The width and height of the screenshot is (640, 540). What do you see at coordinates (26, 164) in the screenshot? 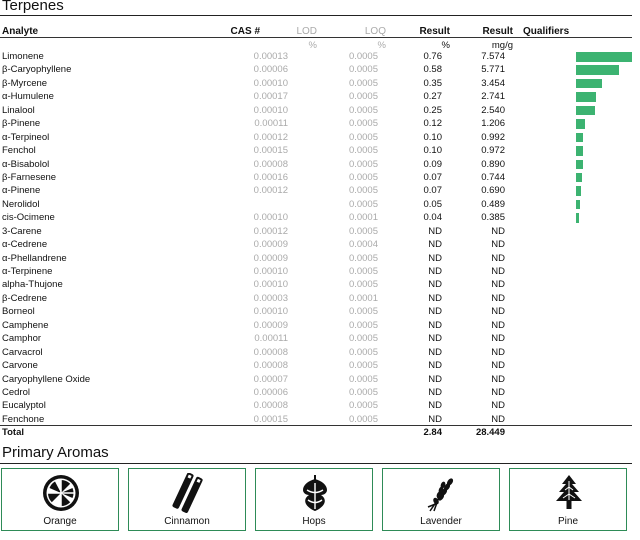
I see `analyte-name: α-Bisabolol` at bounding box center [26, 164].